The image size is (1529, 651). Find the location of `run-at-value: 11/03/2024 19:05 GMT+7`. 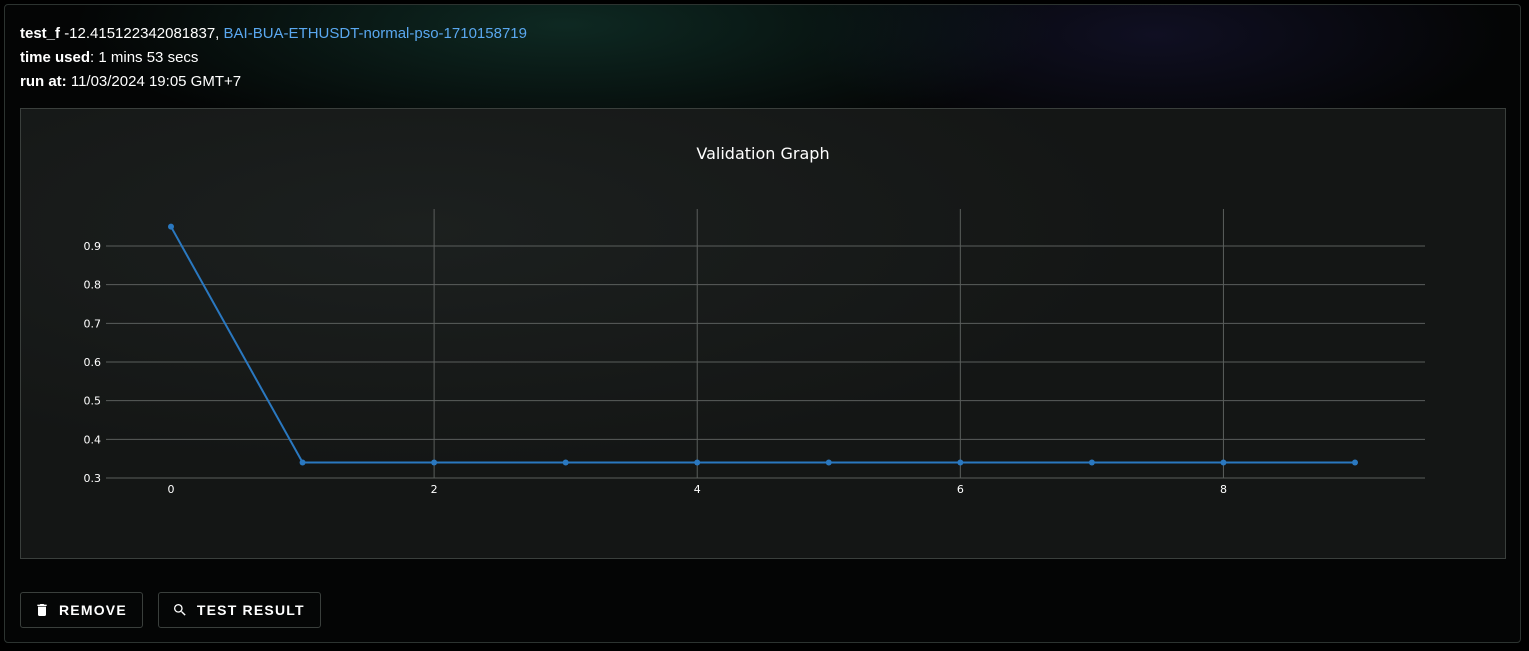

run-at-value: 11/03/2024 19:05 GMT+7 is located at coordinates (154, 81).